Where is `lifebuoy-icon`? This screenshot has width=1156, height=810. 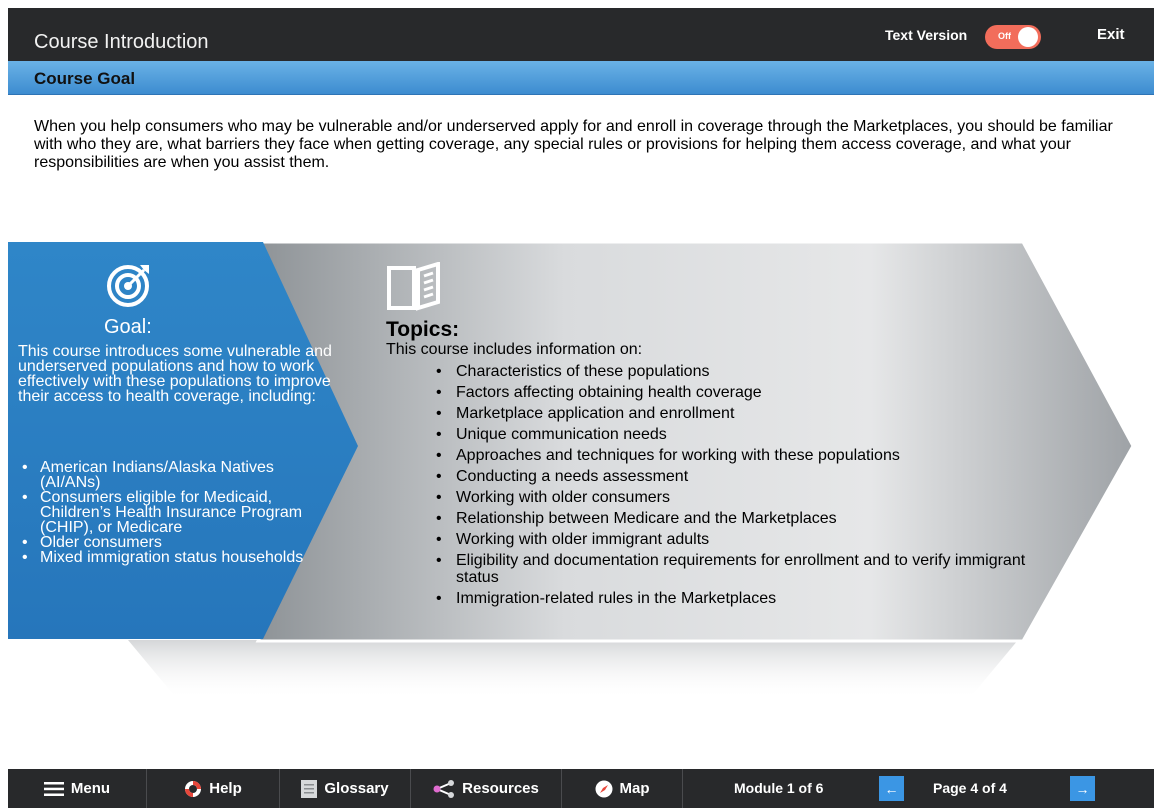
lifebuoy-icon is located at coordinates (193, 789).